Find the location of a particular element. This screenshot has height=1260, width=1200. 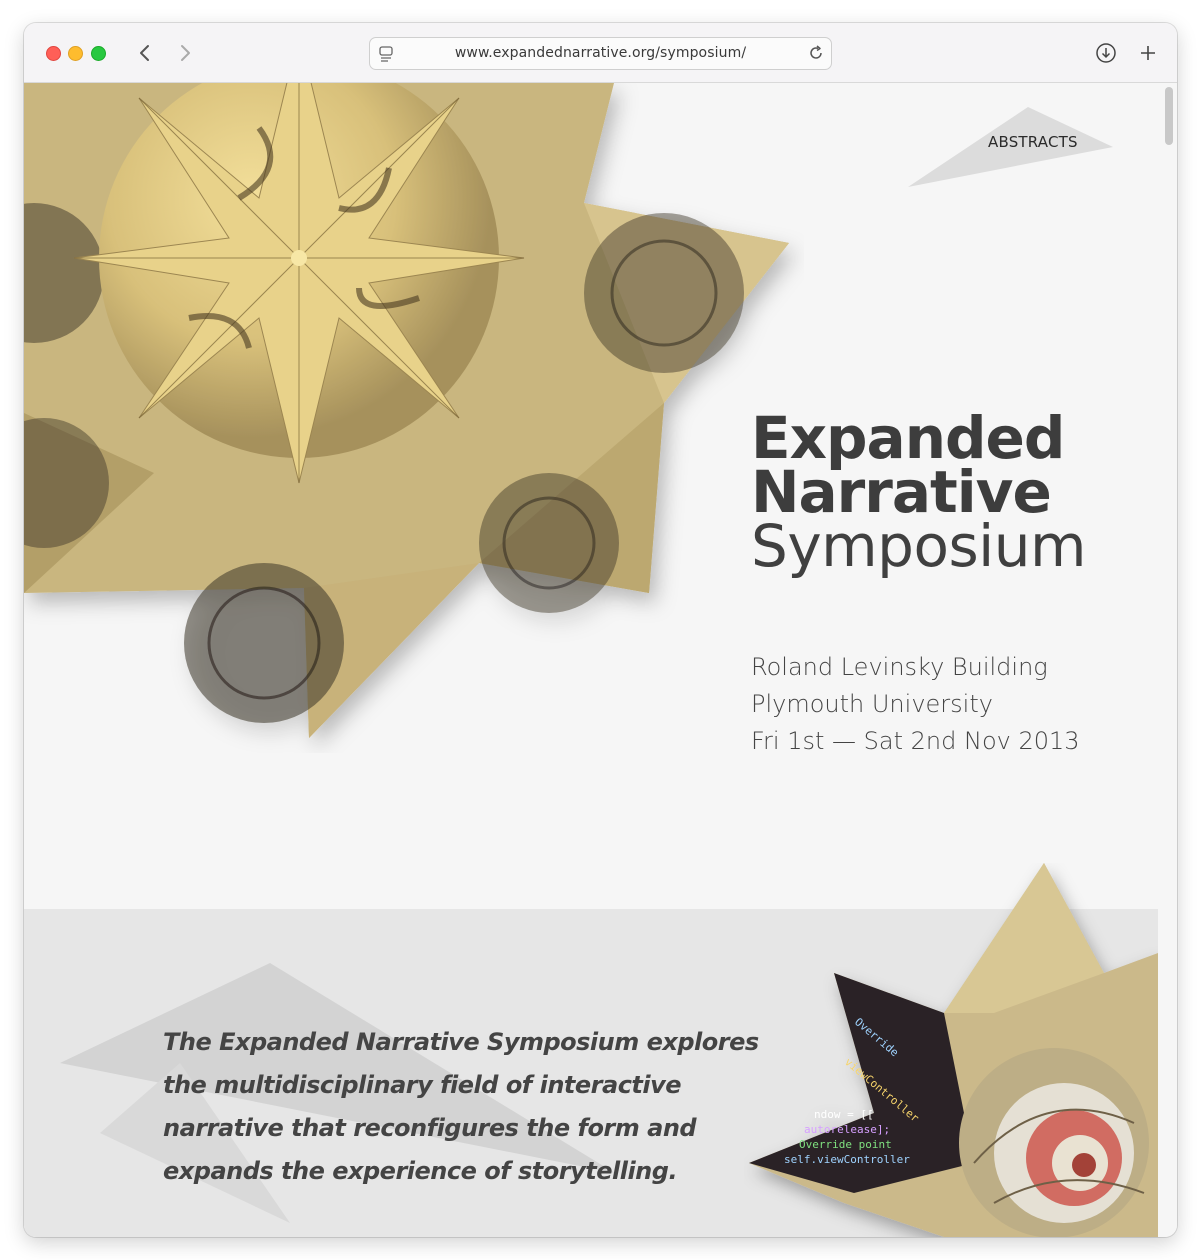

downloads-button is located at coordinates (1106, 53).